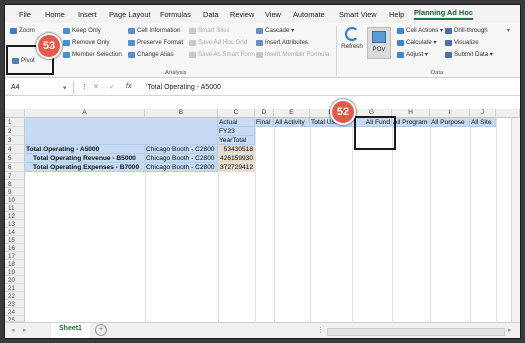  What do you see at coordinates (112, 87) in the screenshot?
I see `enter-icon: ✓` at bounding box center [112, 87].